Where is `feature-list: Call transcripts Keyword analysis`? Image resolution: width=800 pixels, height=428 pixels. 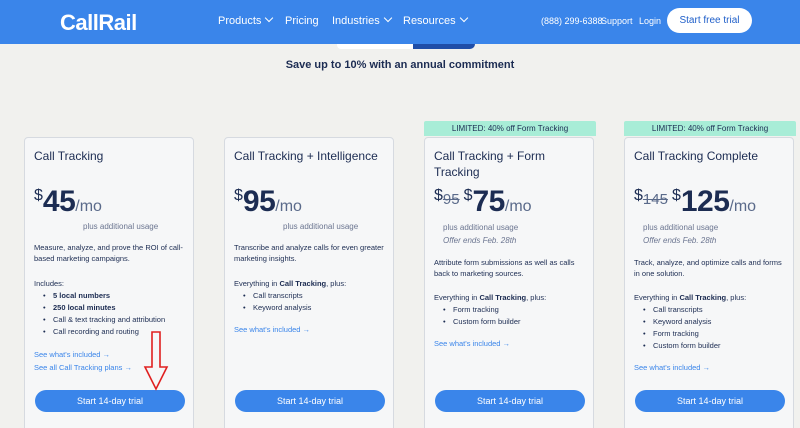 feature-list: Call transcripts Keyword analysis is located at coordinates (318, 302).